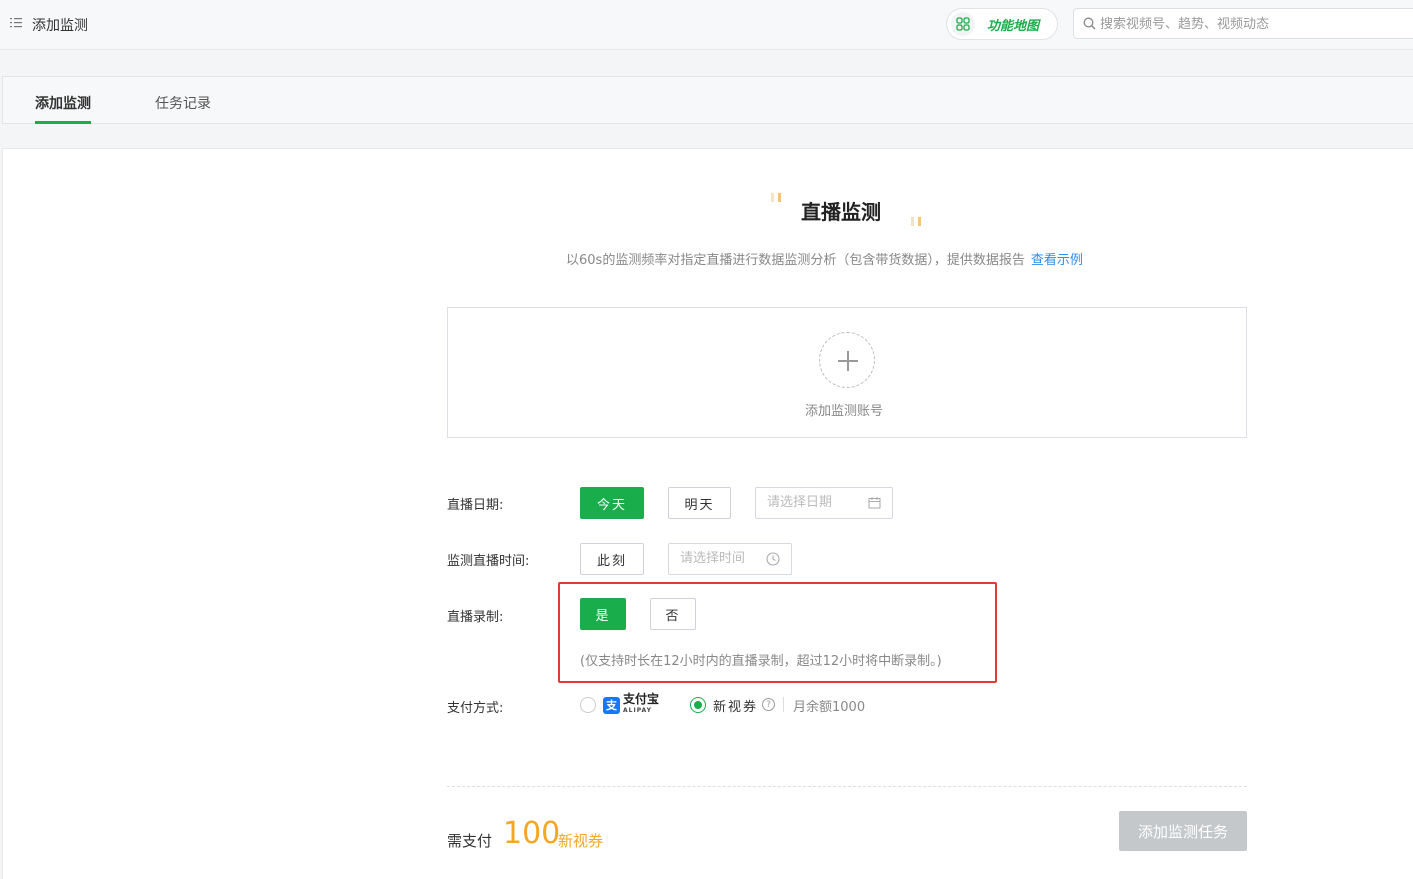 This screenshot has height=879, width=1413. What do you see at coordinates (783, 704) in the screenshot?
I see `divider` at bounding box center [783, 704].